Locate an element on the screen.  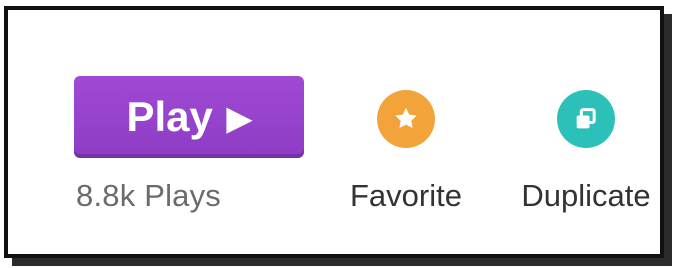
favorite-button: Favorite is located at coordinates (406, 152).